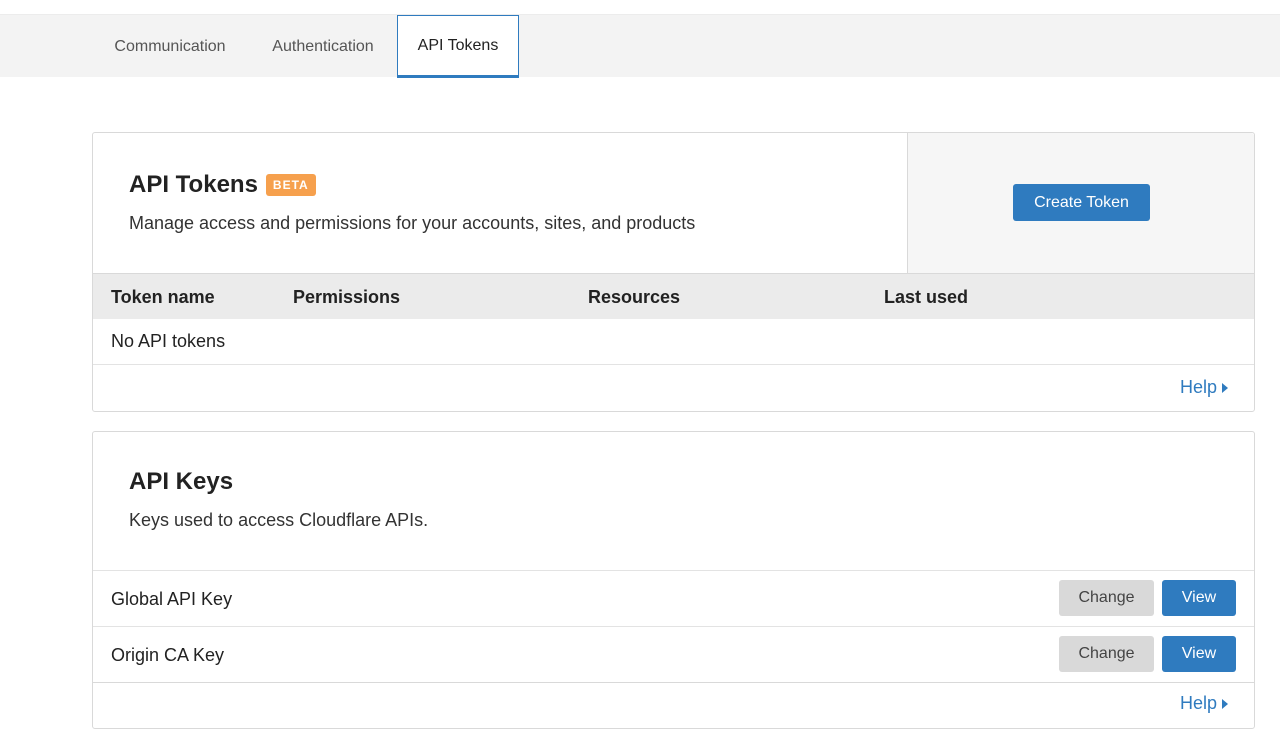 The width and height of the screenshot is (1280, 748). What do you see at coordinates (1106, 654) in the screenshot?
I see `origin-key-change-button: Change` at bounding box center [1106, 654].